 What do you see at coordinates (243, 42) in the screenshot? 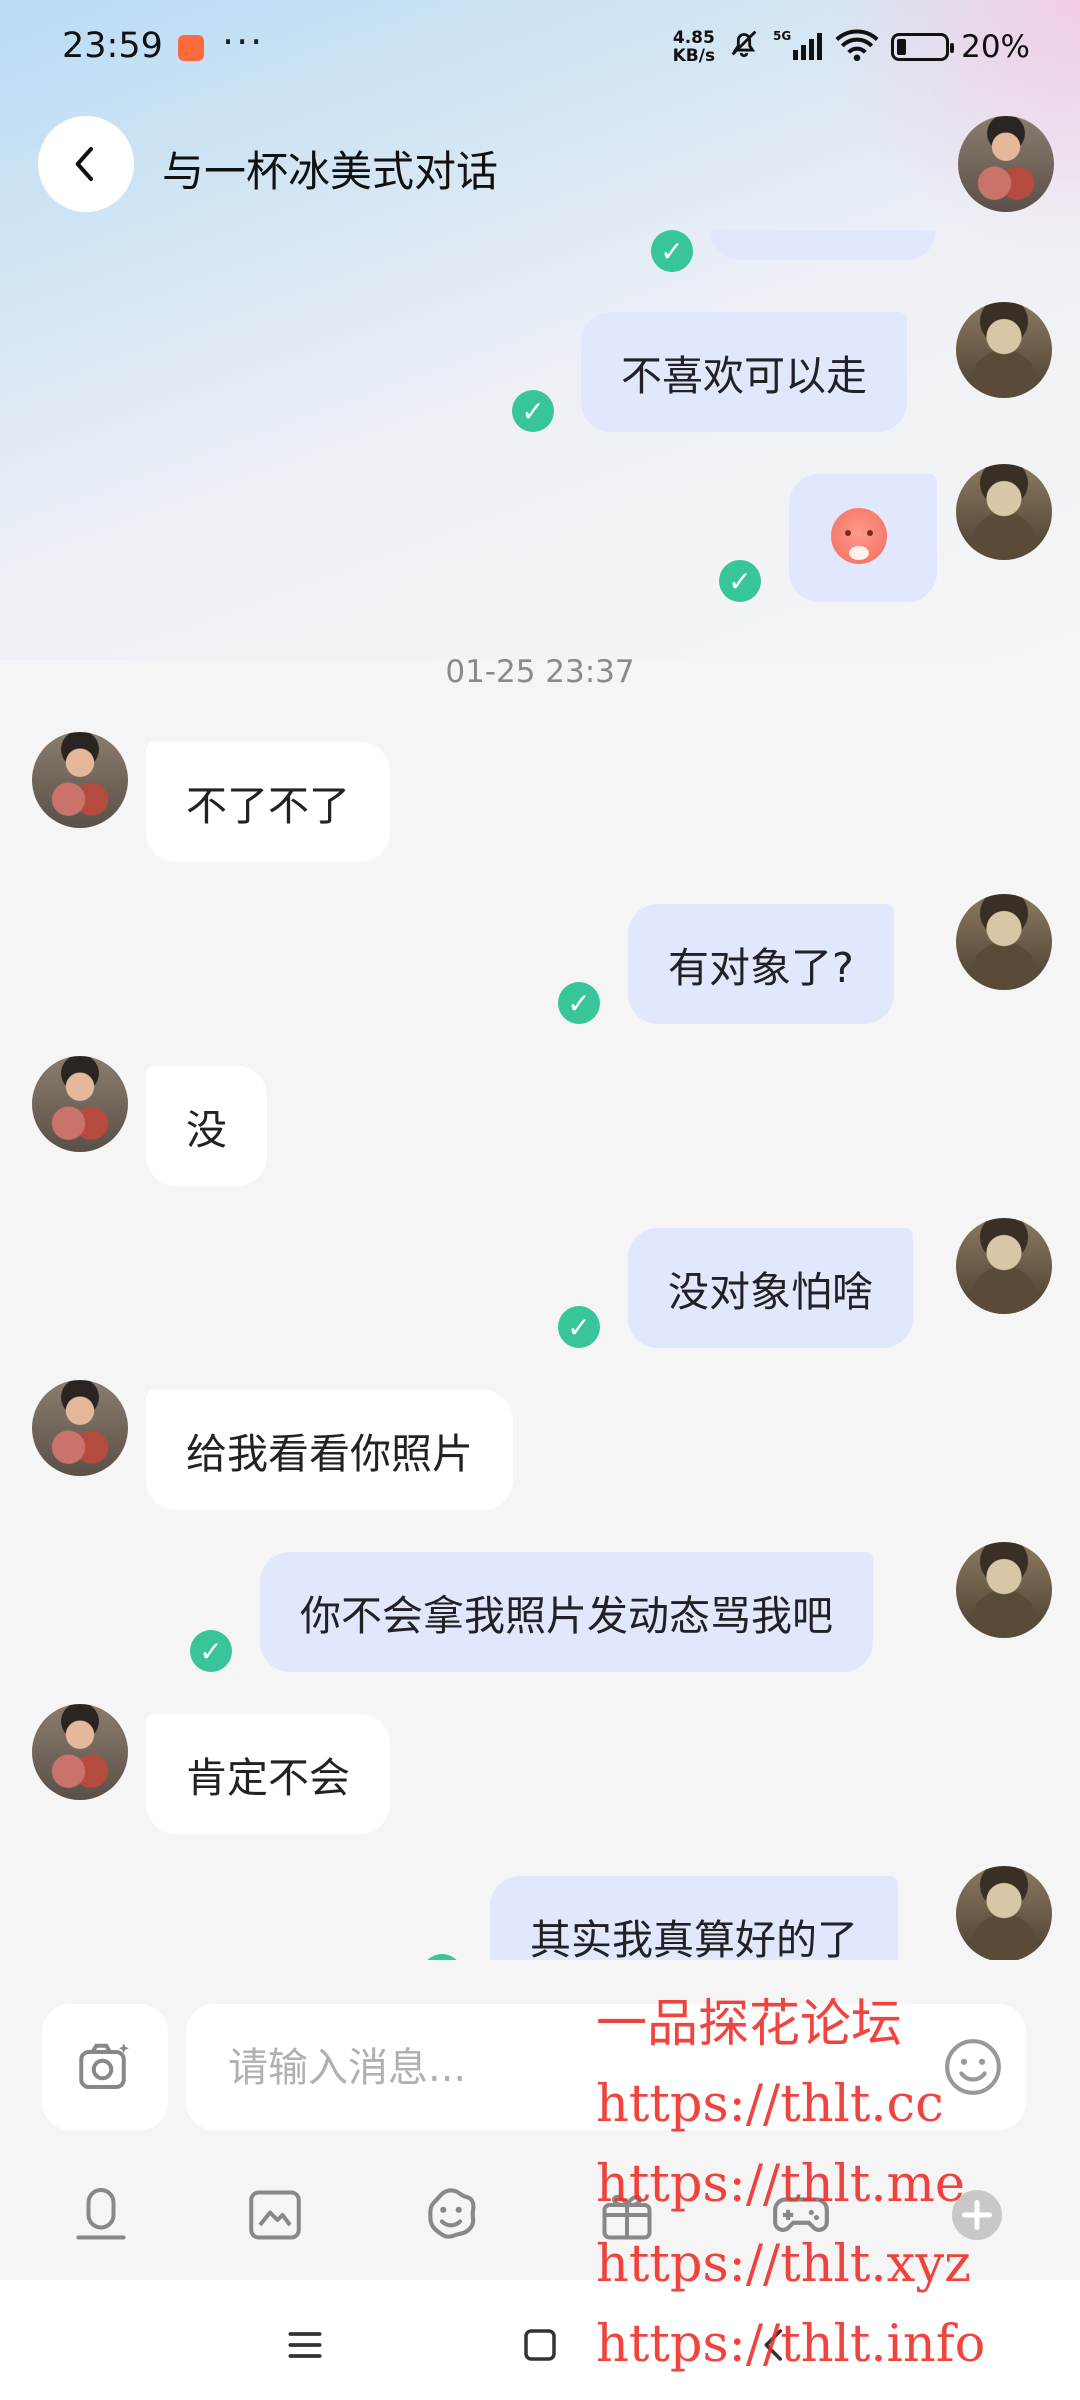
I see `more-notifications-icon: ···` at bounding box center [243, 42].